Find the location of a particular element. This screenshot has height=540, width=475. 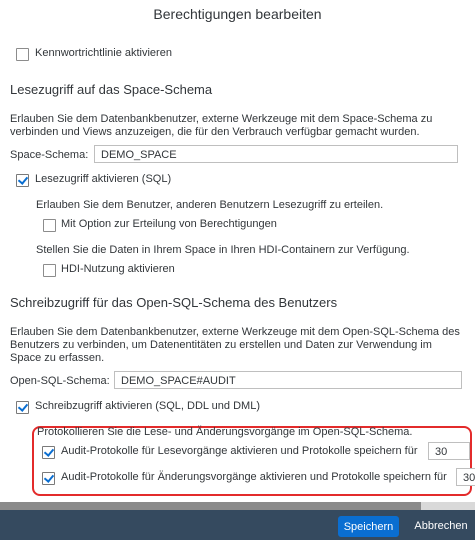

space-schema-label: Space-Schema: is located at coordinates (49, 155).